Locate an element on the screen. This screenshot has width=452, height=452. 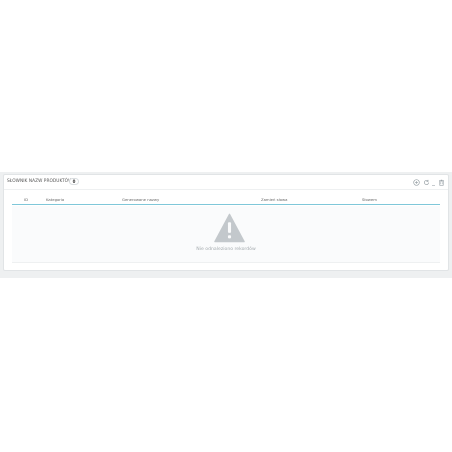
trash-icon is located at coordinates (441, 182).